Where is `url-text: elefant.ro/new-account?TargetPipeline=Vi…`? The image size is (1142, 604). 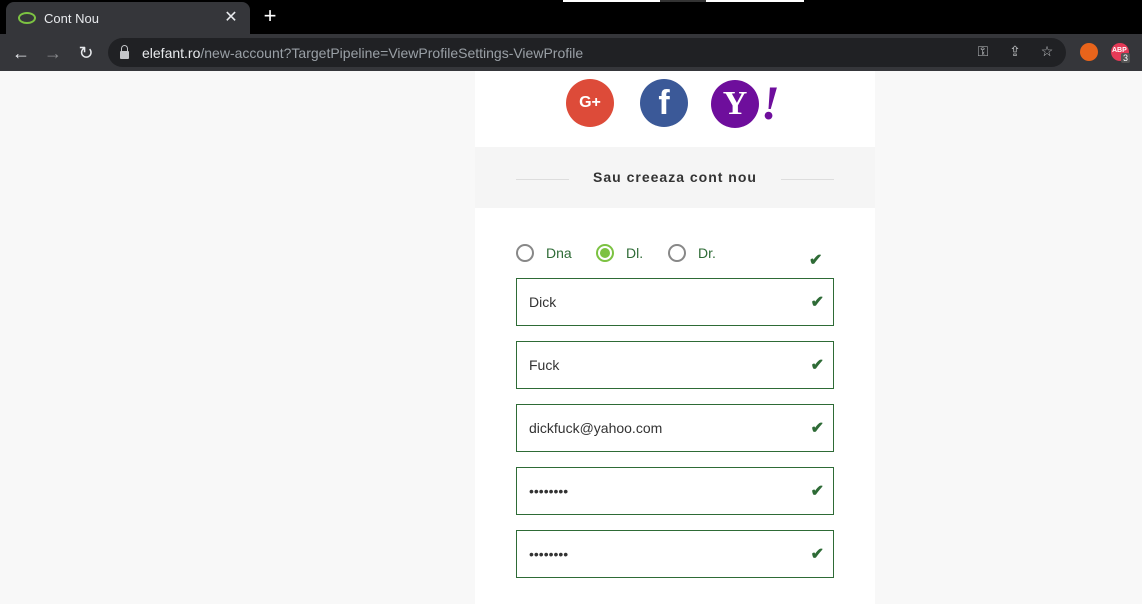 url-text: elefant.ro/new-account?TargetPipeline=Vi… is located at coordinates (362, 53).